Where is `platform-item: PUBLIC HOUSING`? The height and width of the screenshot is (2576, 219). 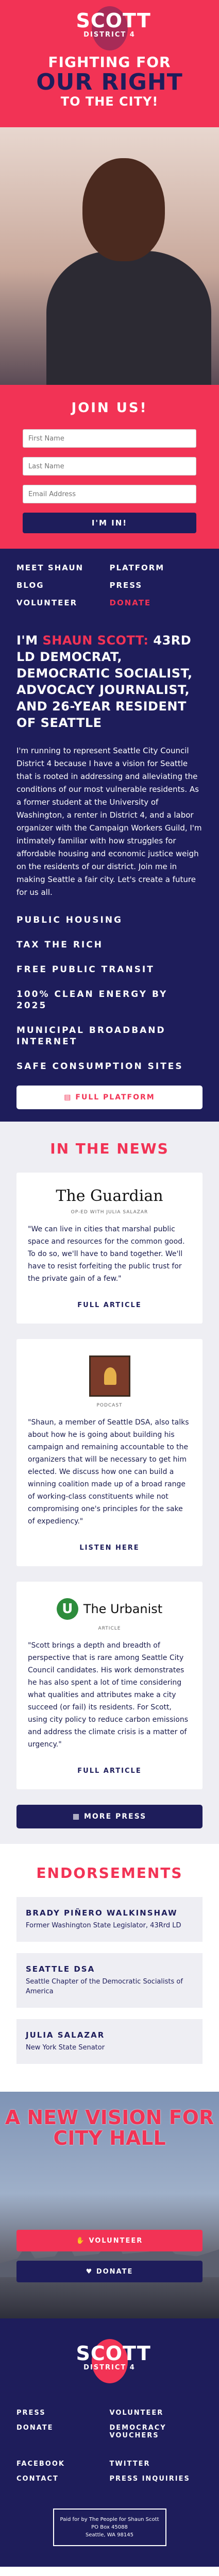
platform-item: PUBLIC HOUSING is located at coordinates (69, 920).